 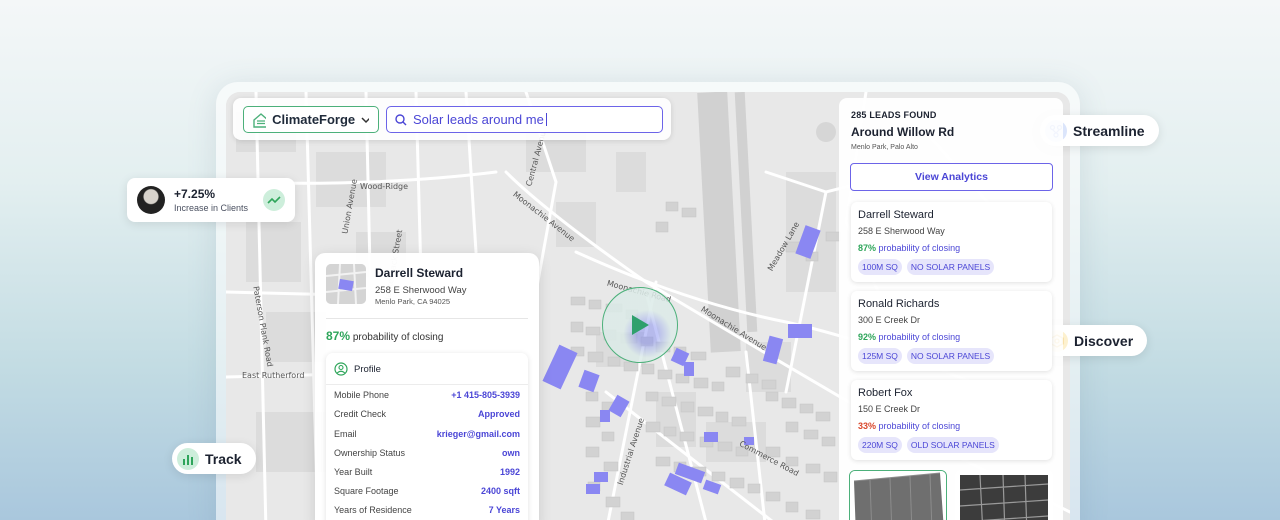 What do you see at coordinates (867, 426) in the screenshot?
I see `lead-probability-pct: 33%` at bounding box center [867, 426].